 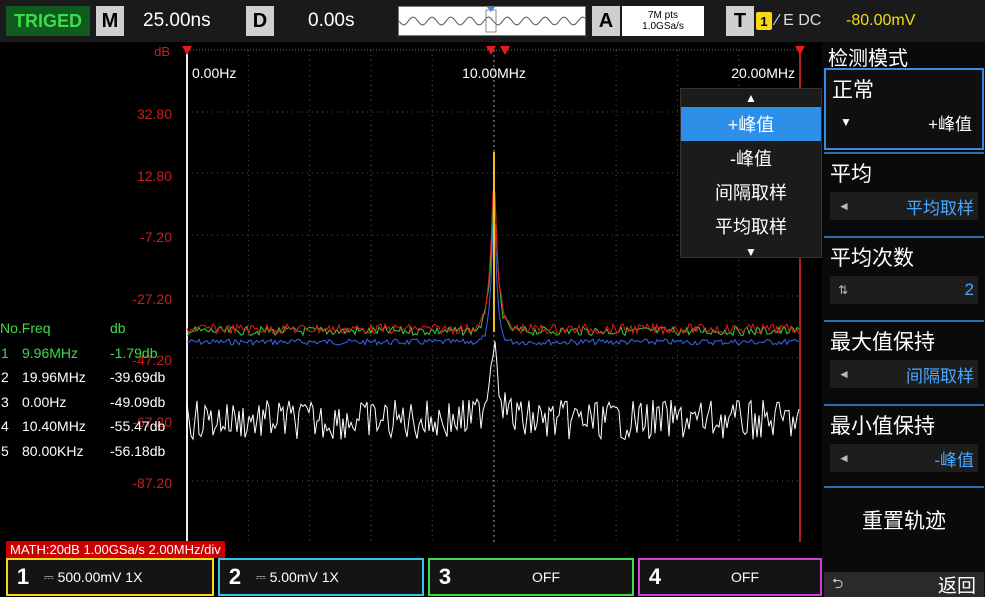 I want to click on back-button: ⮌ 返回, so click(x=904, y=584).